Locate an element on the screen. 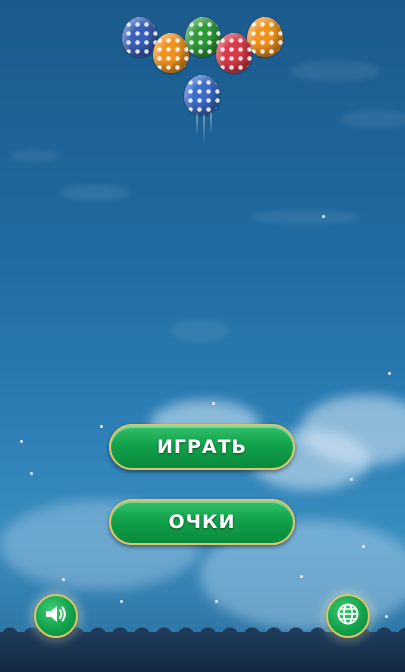  egg-red is located at coordinates (234, 53).